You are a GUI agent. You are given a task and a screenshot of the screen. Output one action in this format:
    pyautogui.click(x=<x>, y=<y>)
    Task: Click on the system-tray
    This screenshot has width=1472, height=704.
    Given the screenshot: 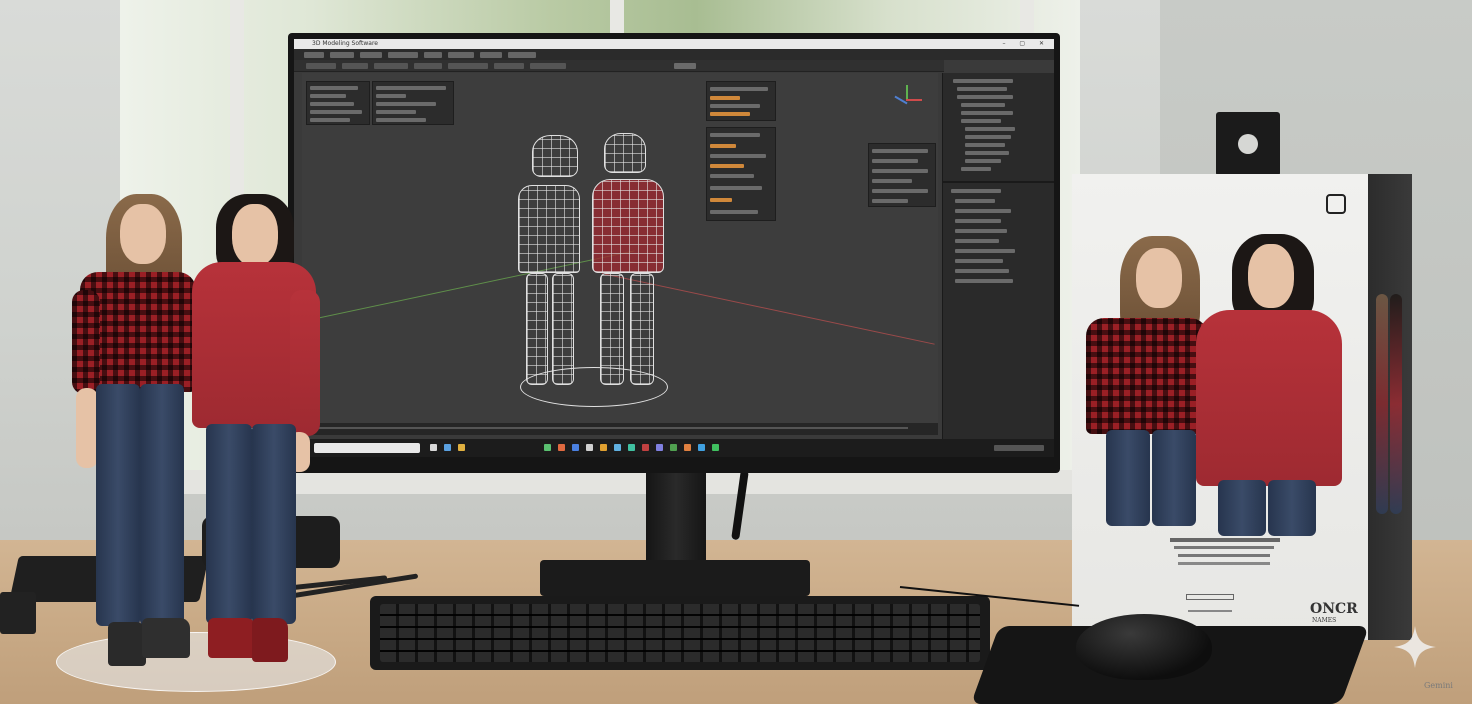 What is the action you would take?
    pyautogui.click(x=1019, y=448)
    